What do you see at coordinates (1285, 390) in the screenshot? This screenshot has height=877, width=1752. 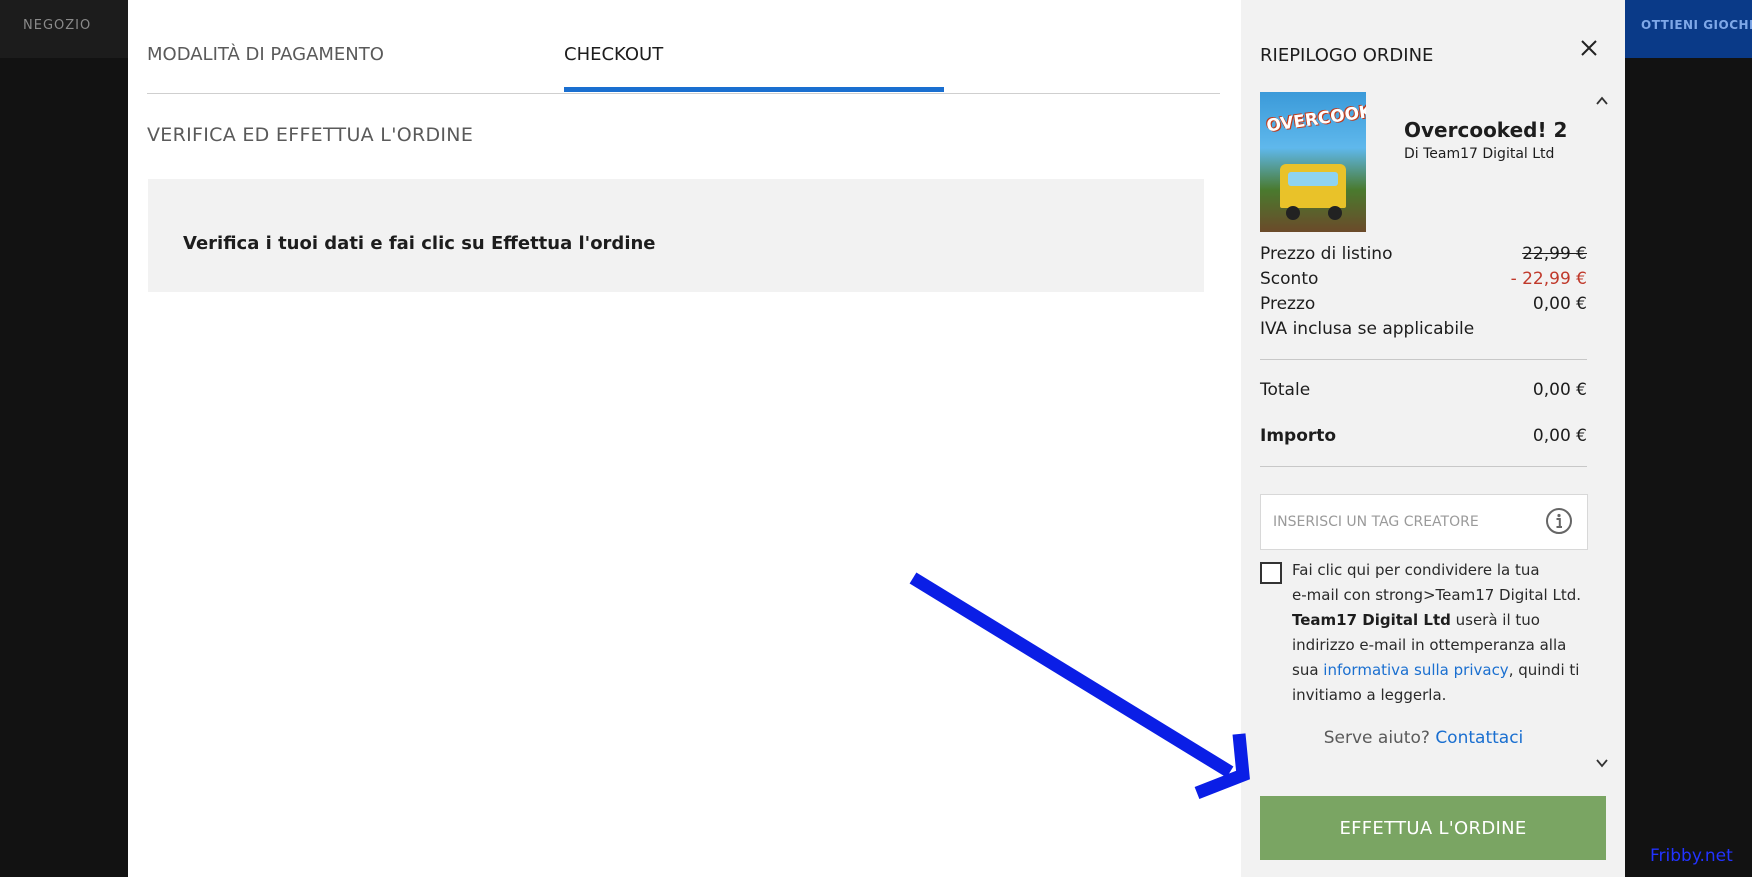 I see `total-label: Totale` at bounding box center [1285, 390].